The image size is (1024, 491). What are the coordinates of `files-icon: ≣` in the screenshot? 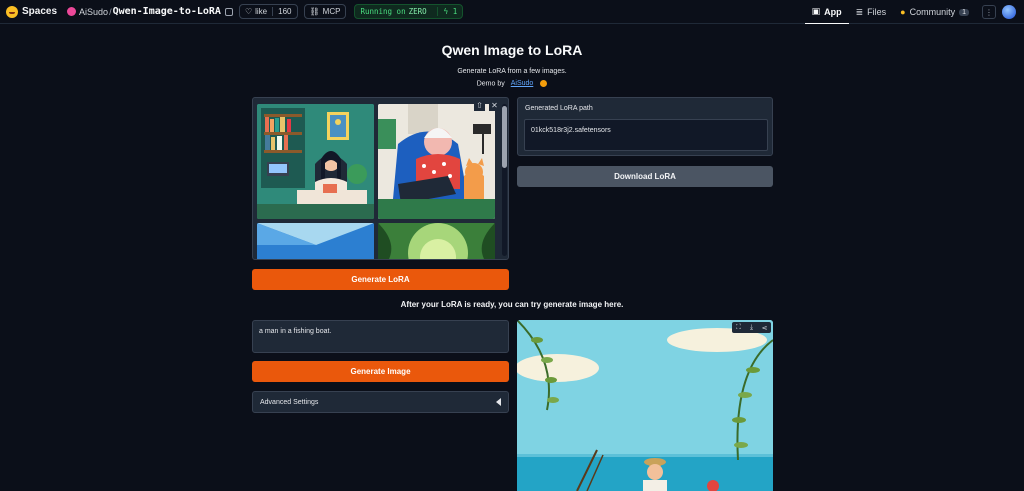 It's located at (859, 11).